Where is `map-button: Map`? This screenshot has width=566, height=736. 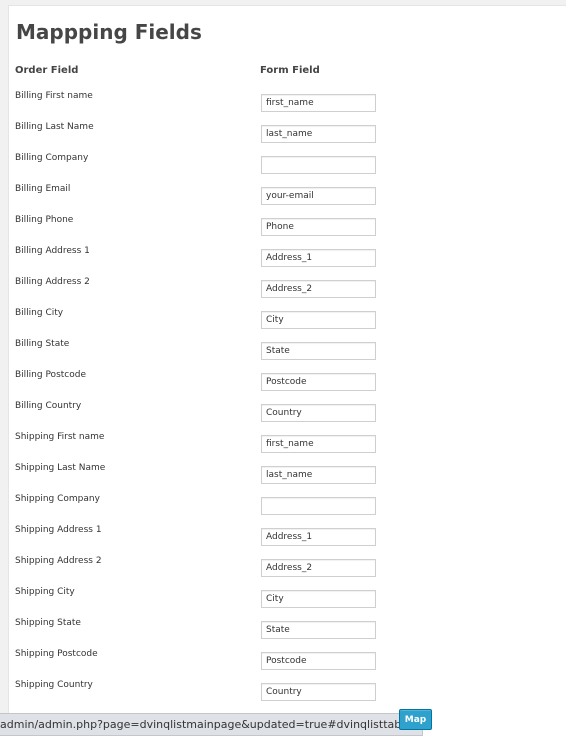 map-button: Map is located at coordinates (415, 719).